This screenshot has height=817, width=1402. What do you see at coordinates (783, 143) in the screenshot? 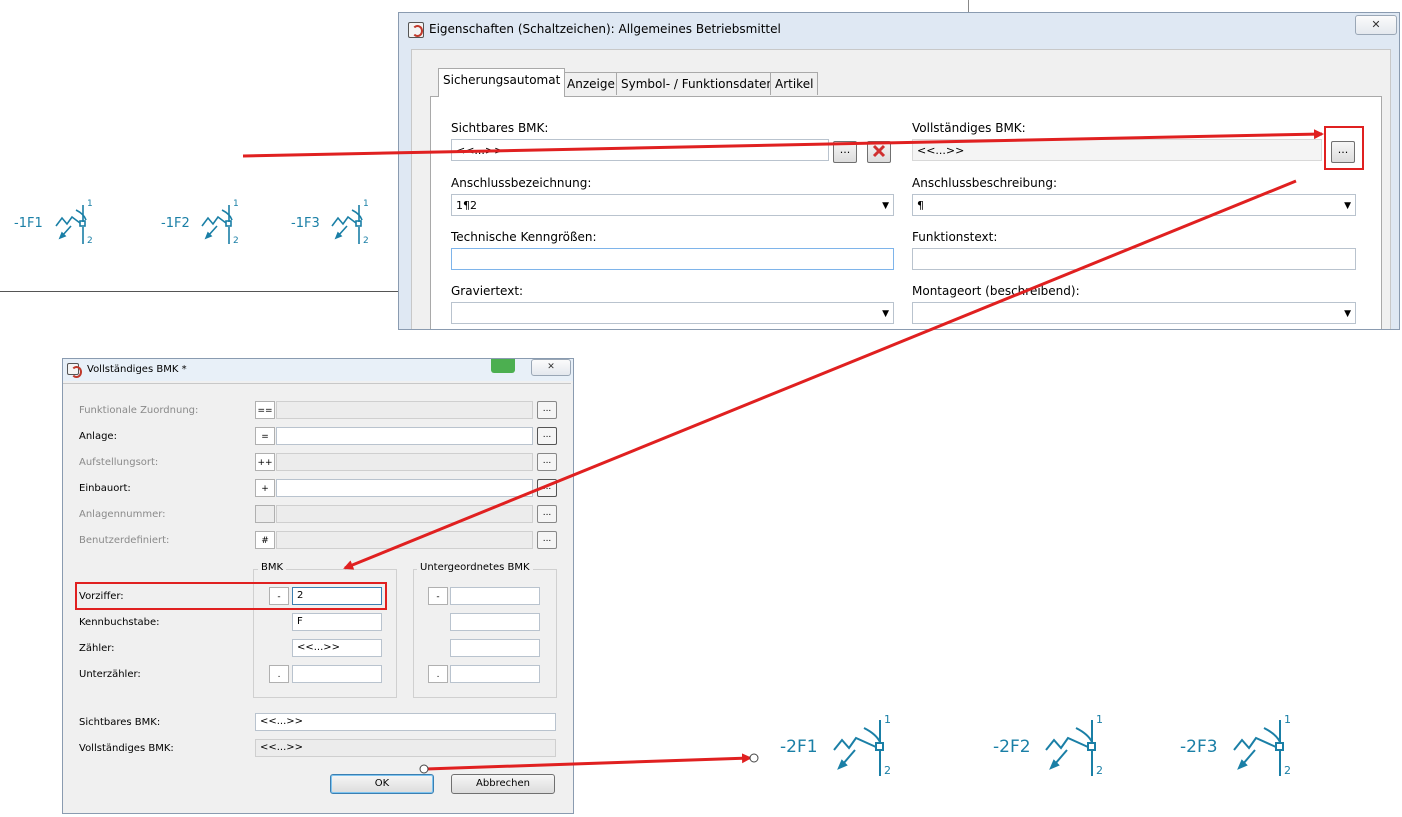
I see `arrow-to-dots-button` at bounding box center [783, 143].